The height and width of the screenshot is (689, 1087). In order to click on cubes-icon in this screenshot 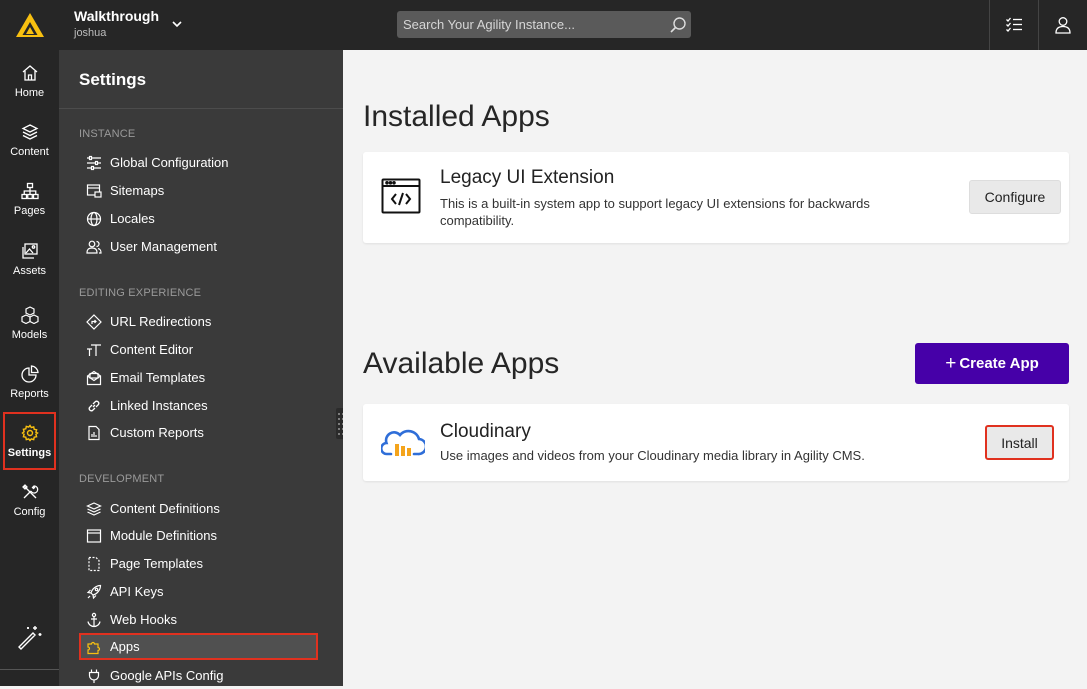, I will do `click(30, 314)`.